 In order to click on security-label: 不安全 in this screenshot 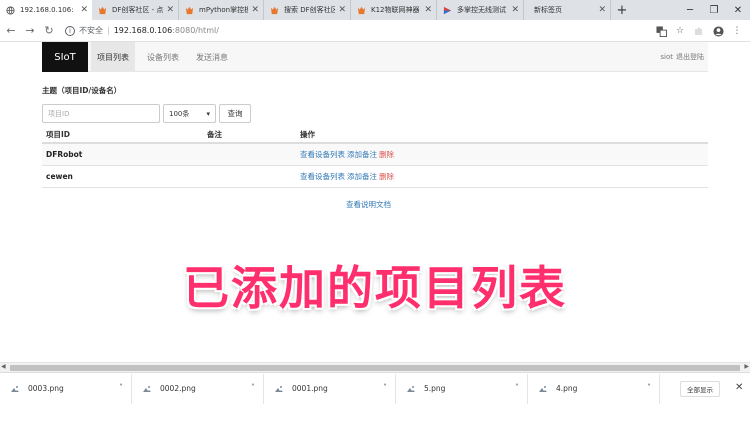, I will do `click(91, 30)`.